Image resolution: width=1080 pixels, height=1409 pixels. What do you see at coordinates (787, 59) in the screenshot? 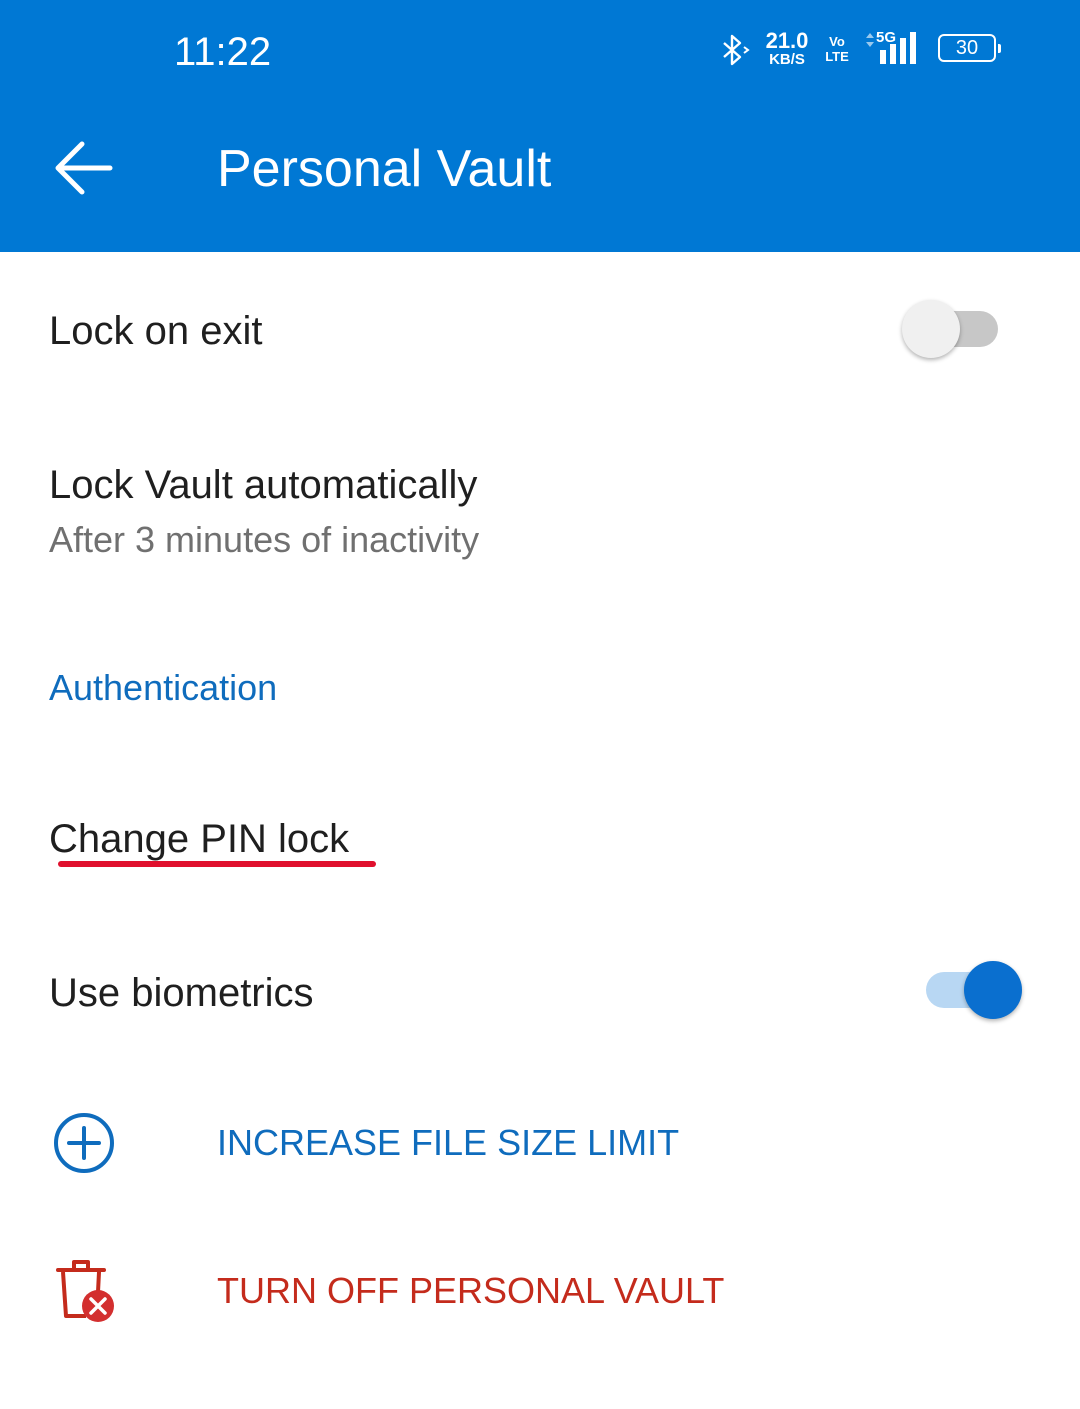
I see `network-speed-unit: KB/S` at bounding box center [787, 59].